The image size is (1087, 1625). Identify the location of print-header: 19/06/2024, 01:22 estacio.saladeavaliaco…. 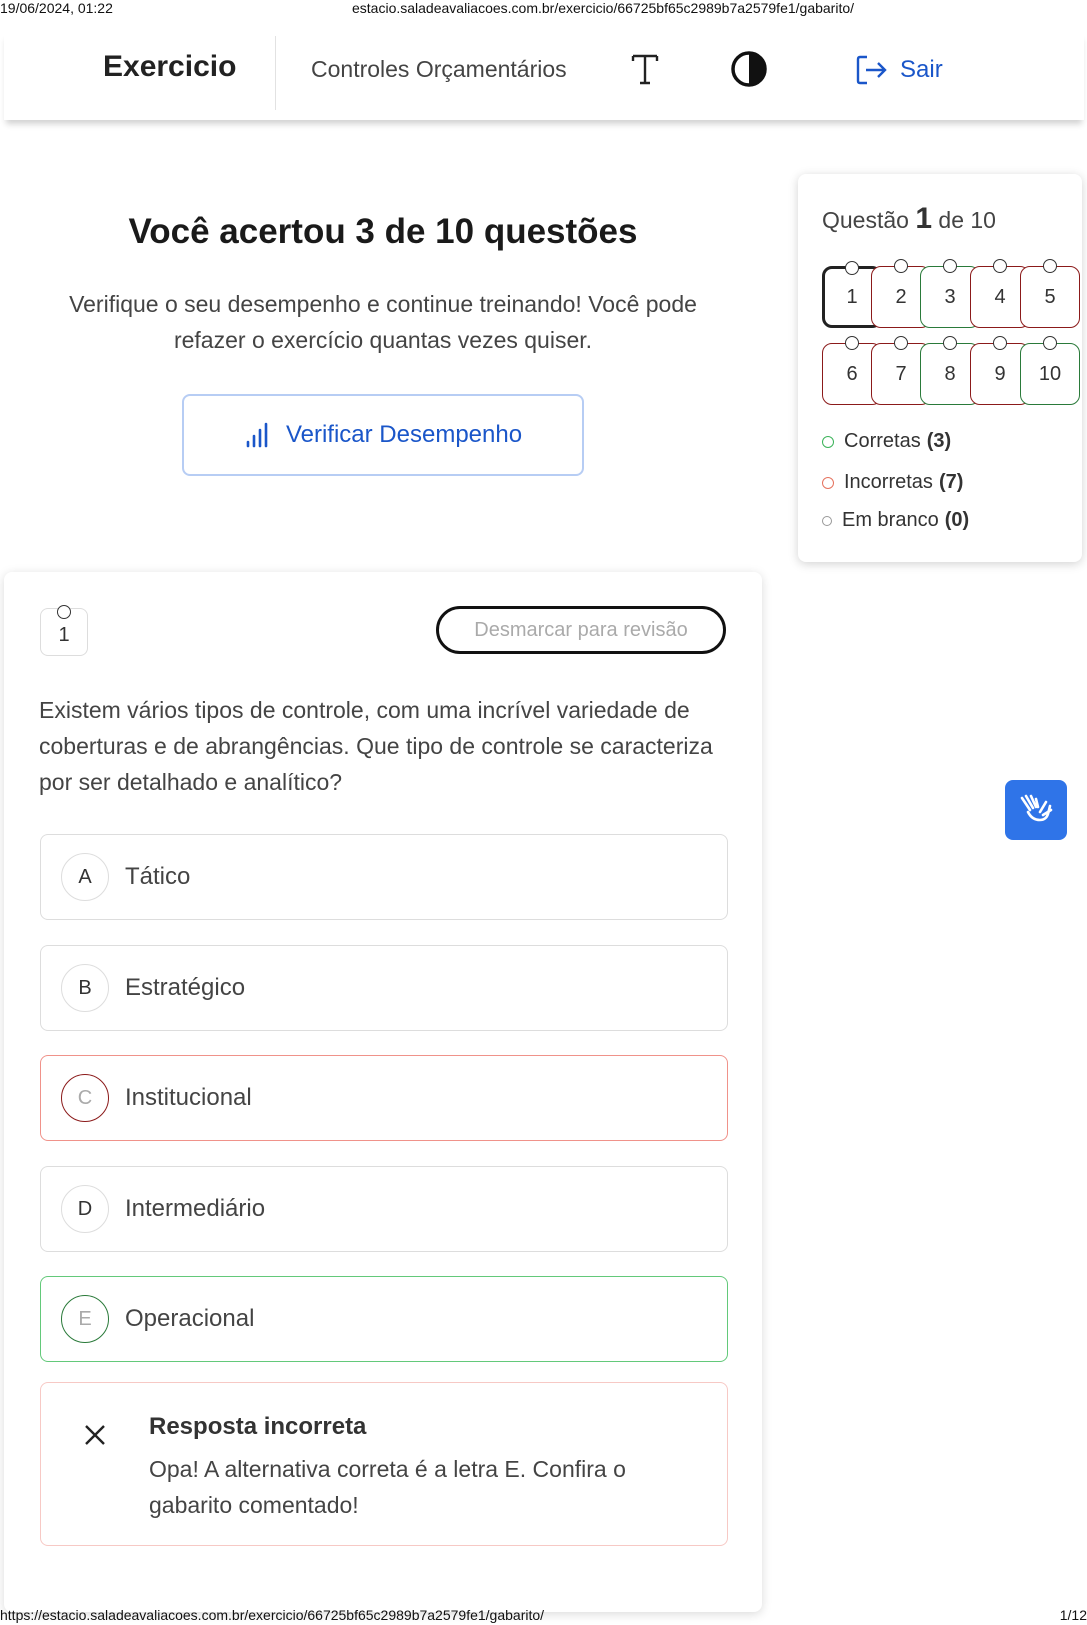
(543, 8).